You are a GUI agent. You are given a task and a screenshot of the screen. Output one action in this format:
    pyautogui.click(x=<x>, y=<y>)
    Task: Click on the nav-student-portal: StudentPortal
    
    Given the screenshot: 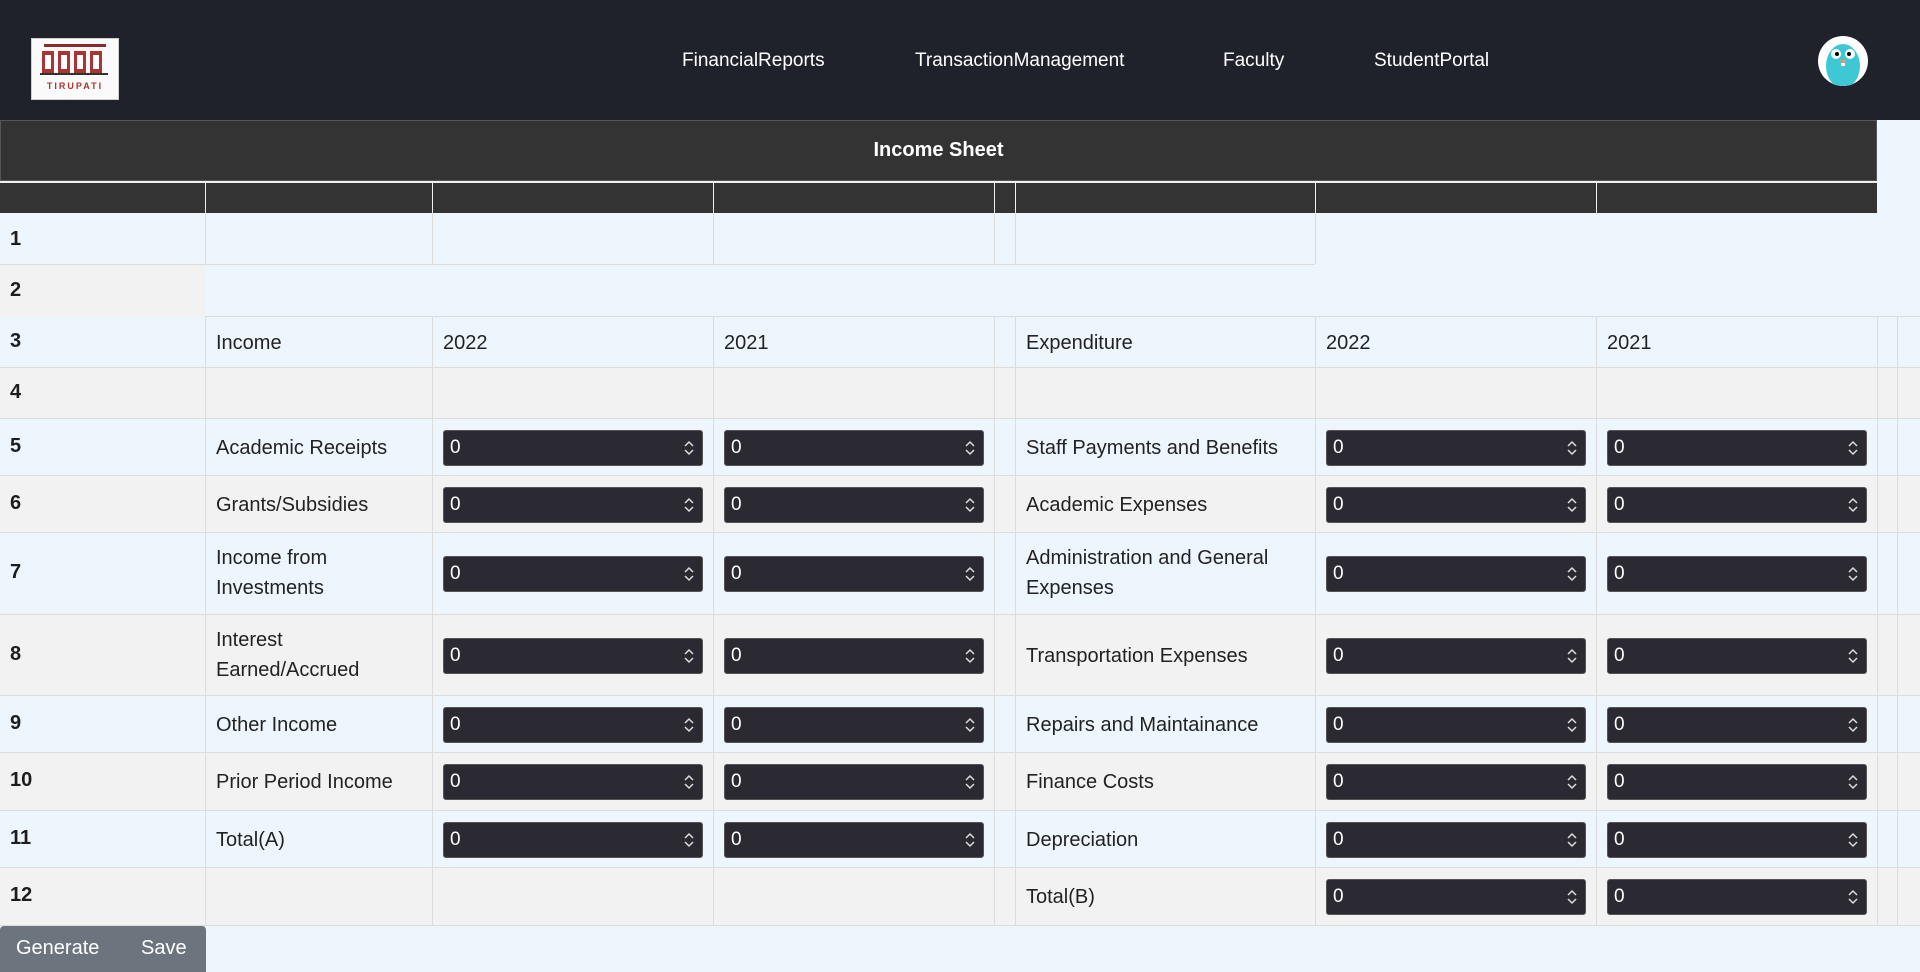 What is the action you would take?
    pyautogui.click(x=1431, y=61)
    